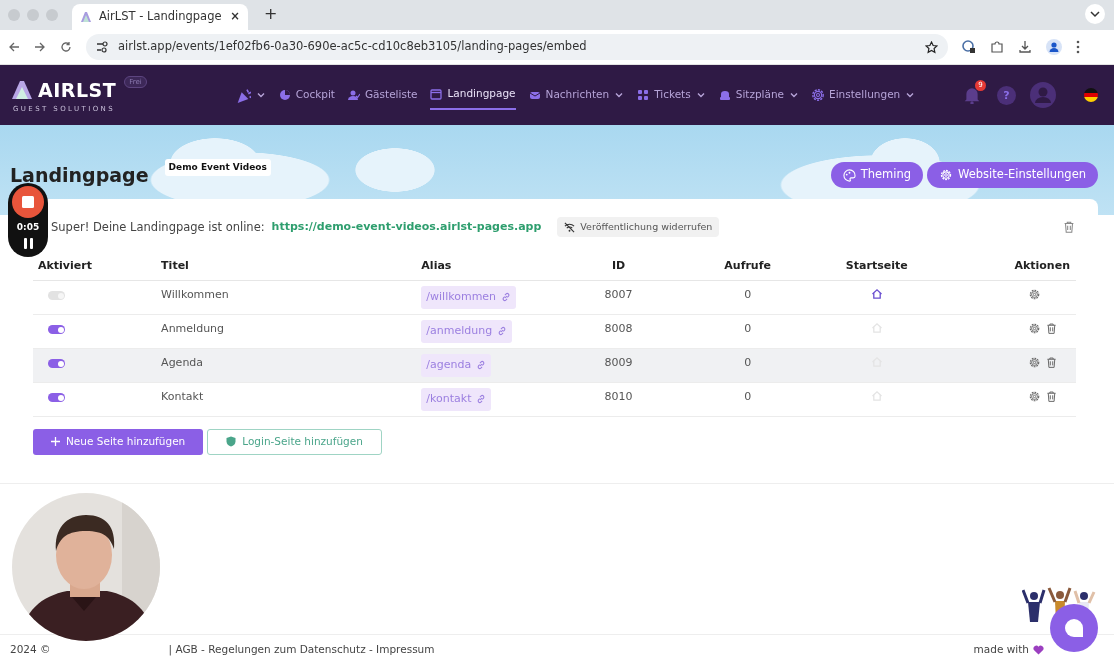 Image resolution: width=1114 pixels, height=664 pixels. I want to click on bell-icon, so click(972, 95).